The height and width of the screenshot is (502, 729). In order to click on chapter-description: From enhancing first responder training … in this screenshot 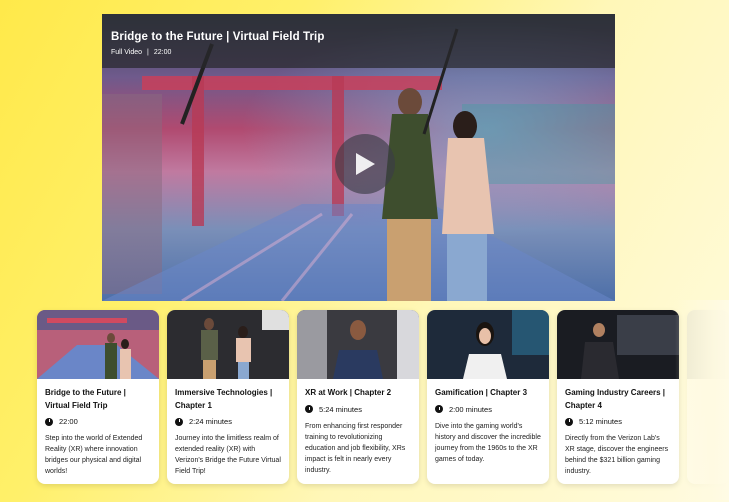, I will do `click(355, 448)`.